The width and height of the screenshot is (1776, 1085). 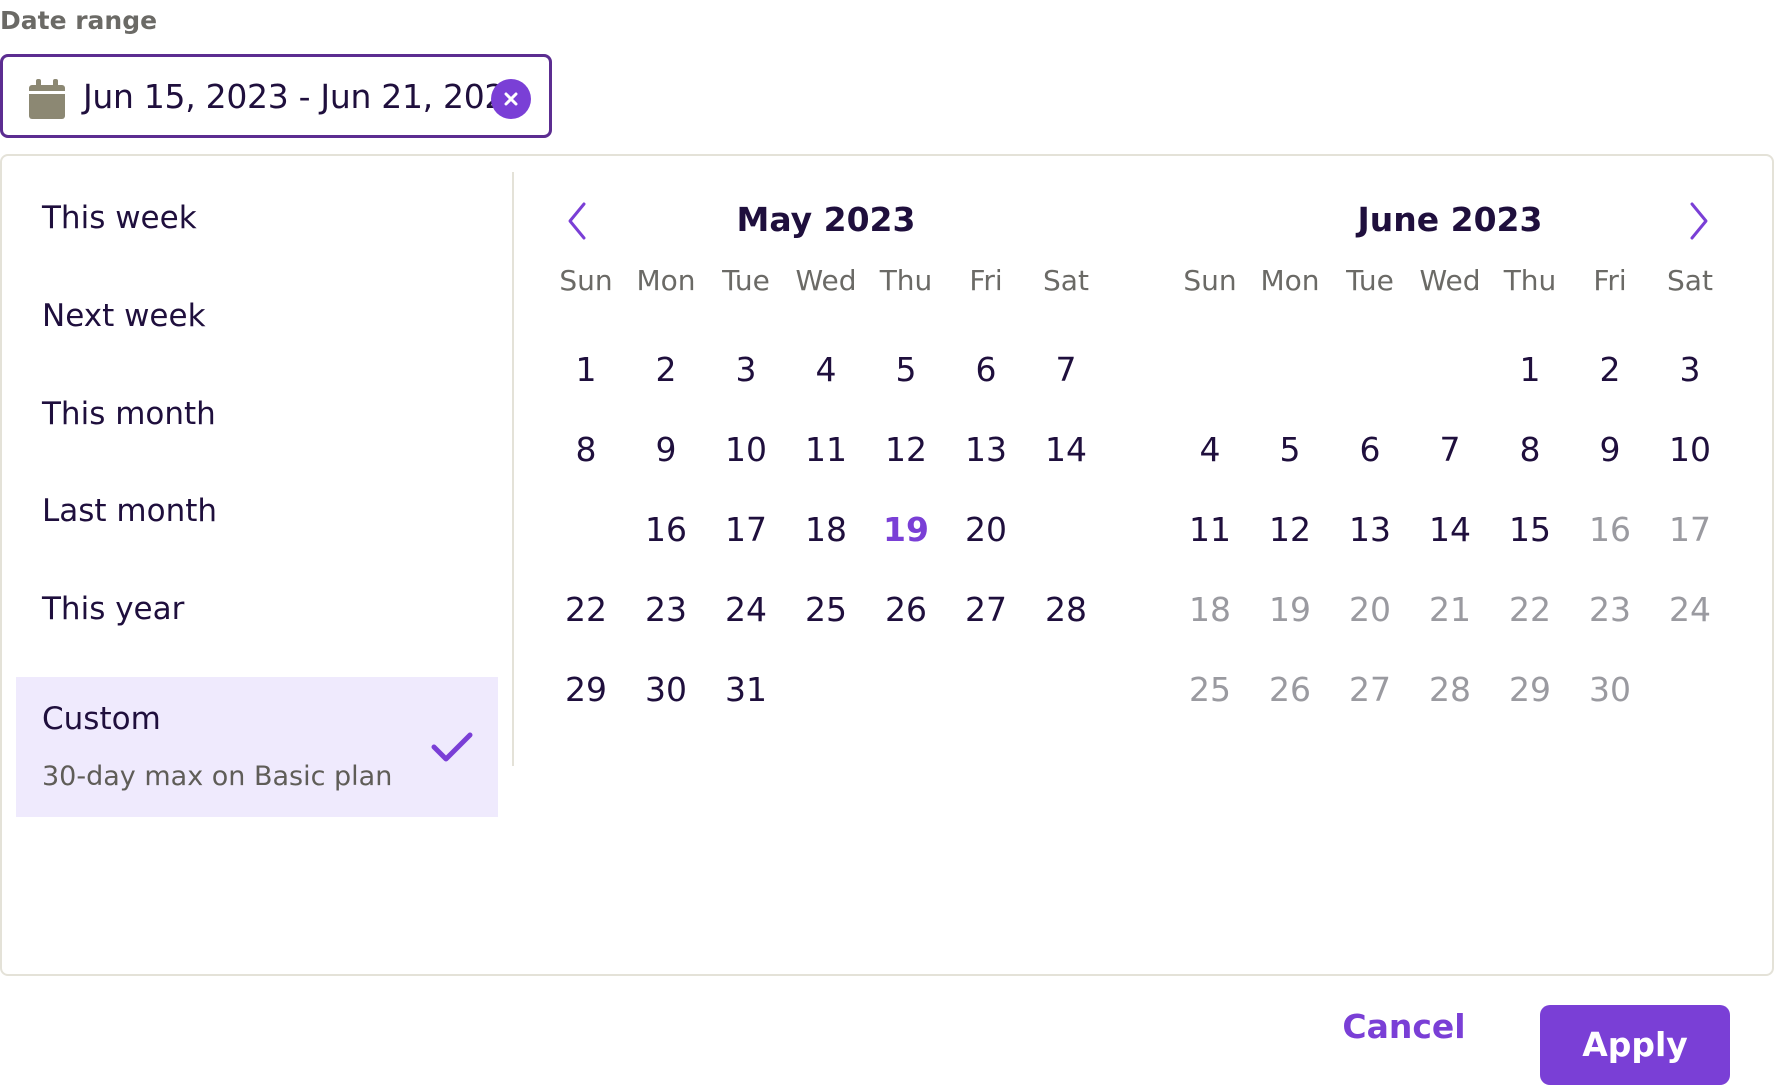 What do you see at coordinates (1530, 530) in the screenshot?
I see `day-cell: 15` at bounding box center [1530, 530].